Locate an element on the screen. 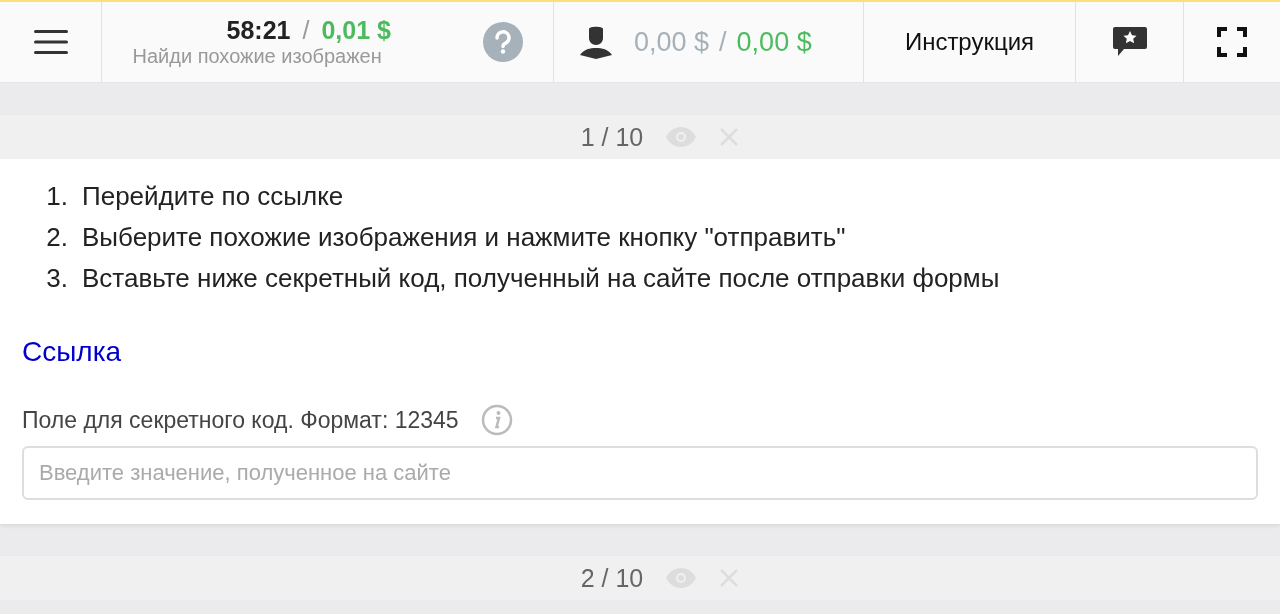 The image size is (1280, 614). info-icon is located at coordinates (496, 420).